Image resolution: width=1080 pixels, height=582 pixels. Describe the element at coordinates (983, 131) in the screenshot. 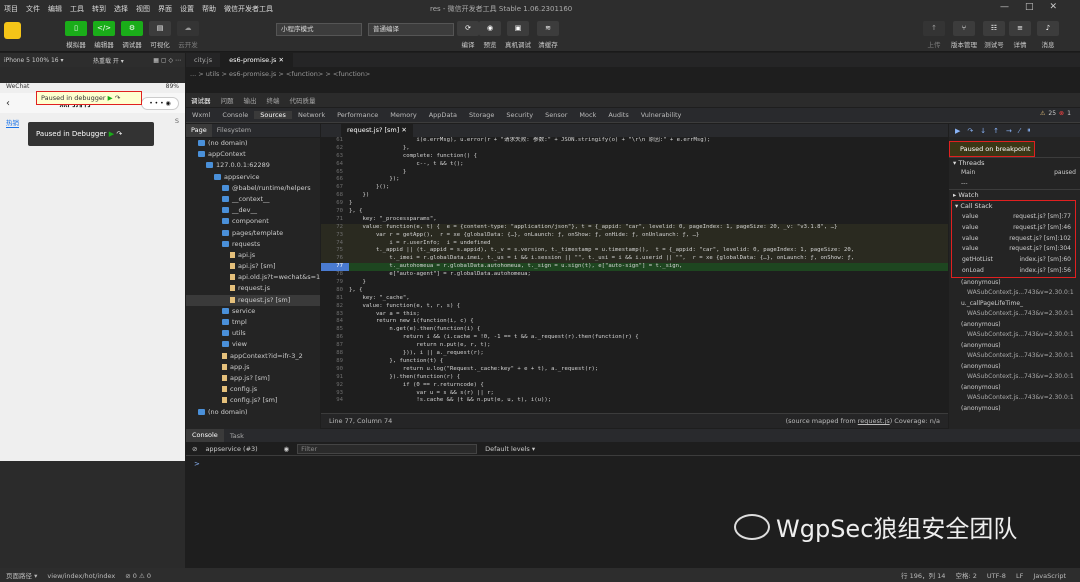

I see `step-into-icon: ↓` at that location.